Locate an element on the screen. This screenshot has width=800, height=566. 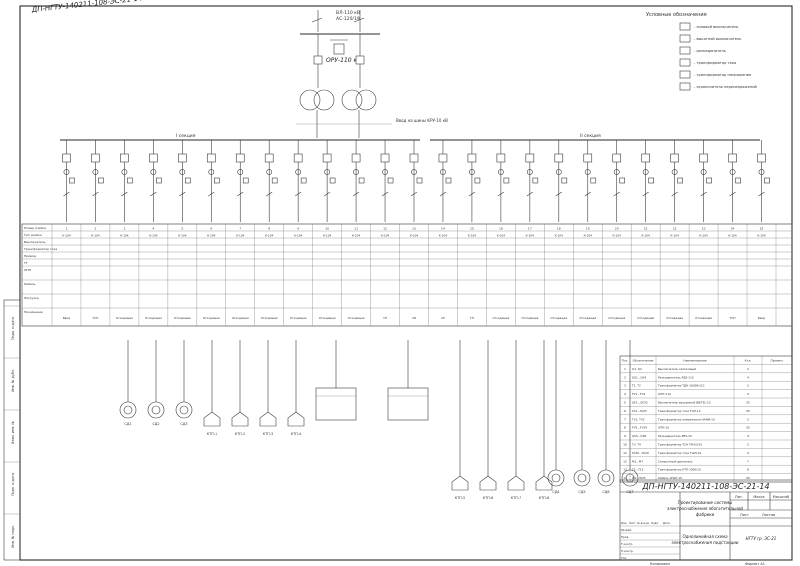
motor: СД2 is located at coordinates (156, 383).